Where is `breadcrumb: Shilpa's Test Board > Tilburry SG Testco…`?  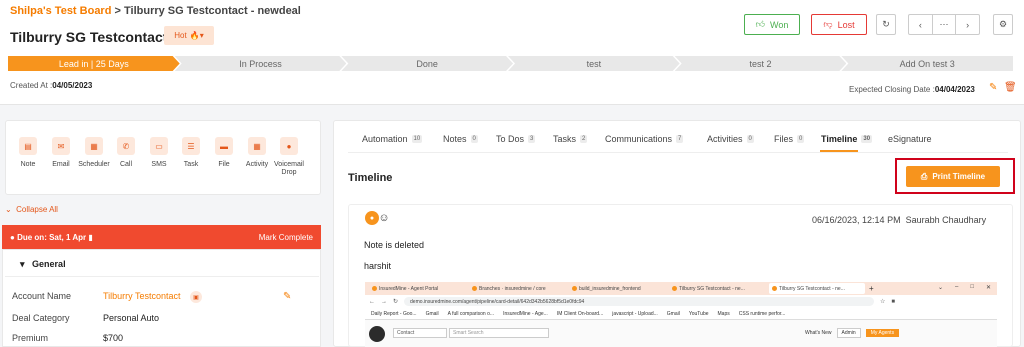
breadcrumb: Shilpa's Test Board > Tilburry SG Testco… is located at coordinates (155, 11).